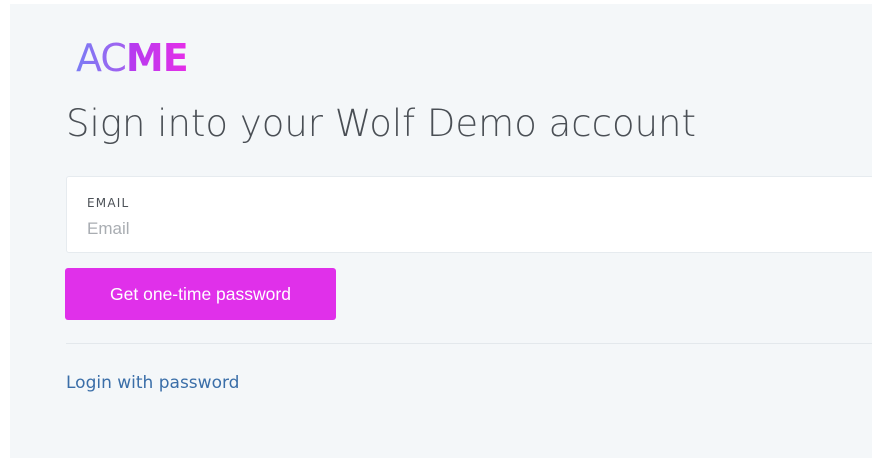 The height and width of the screenshot is (458, 872). I want to click on login-with-password-link: Login with password, so click(152, 383).